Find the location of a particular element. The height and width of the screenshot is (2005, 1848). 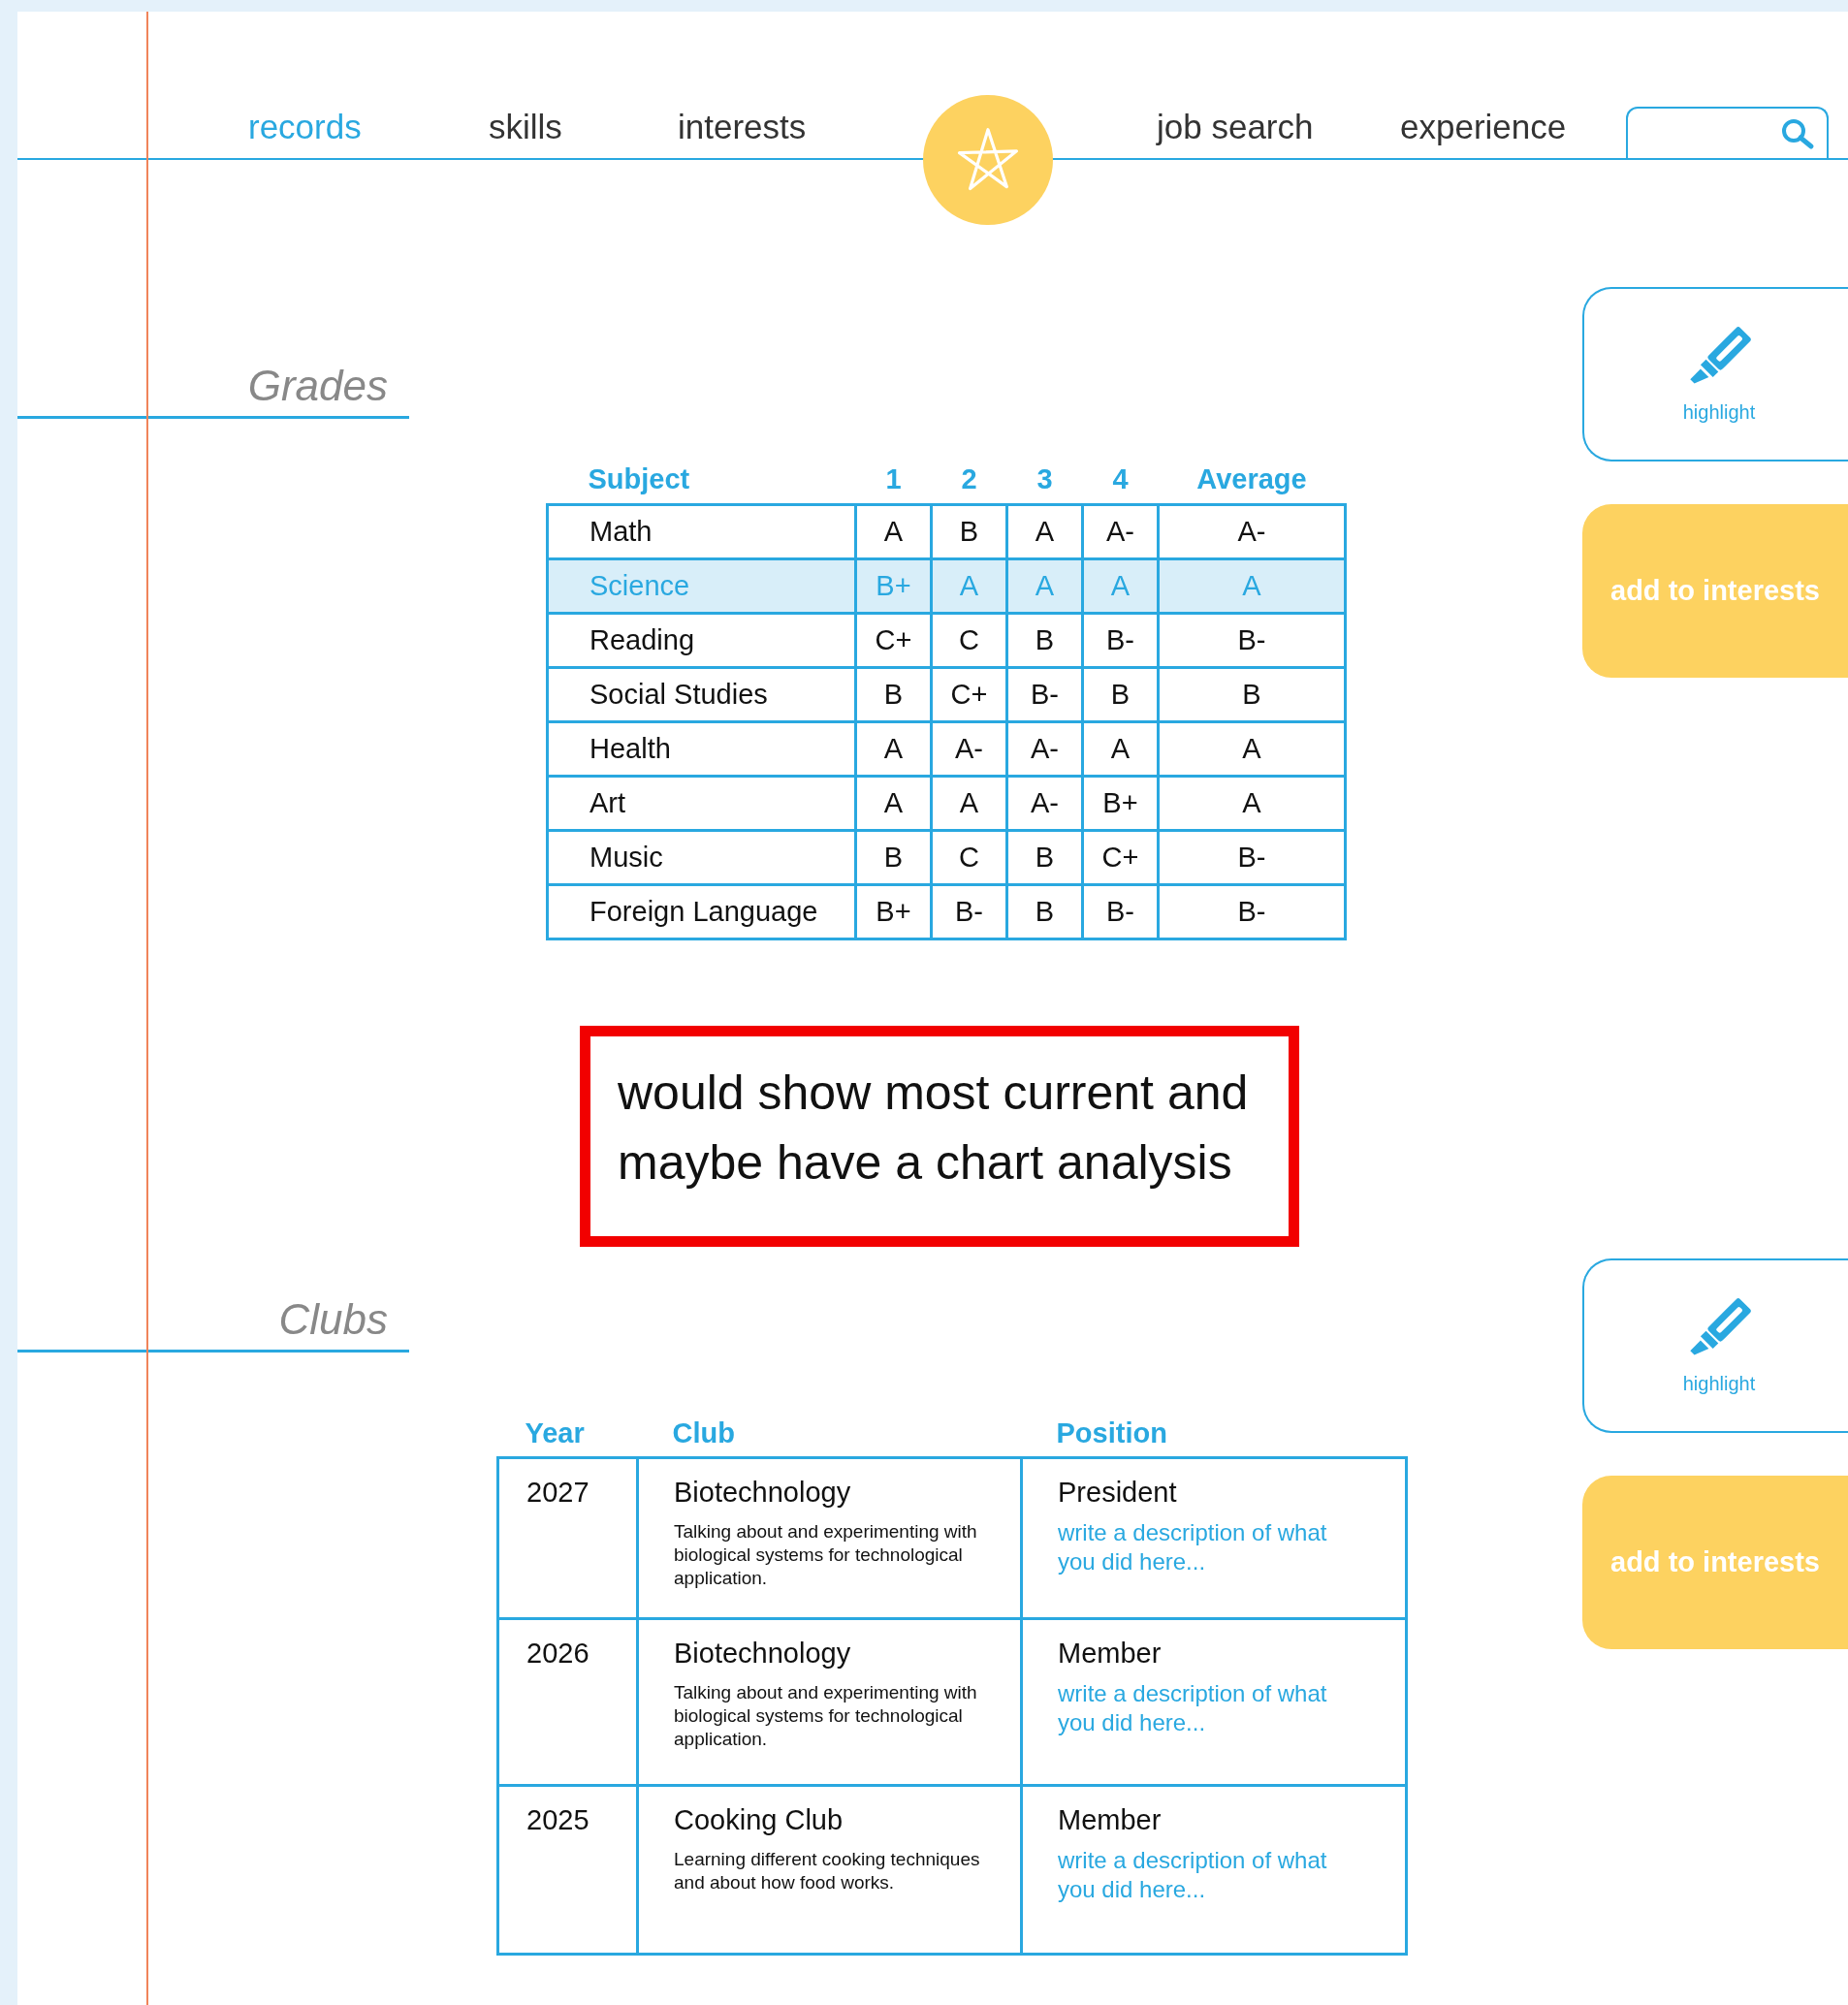

table-row: Reading C+ C B B- B- is located at coordinates (946, 640).